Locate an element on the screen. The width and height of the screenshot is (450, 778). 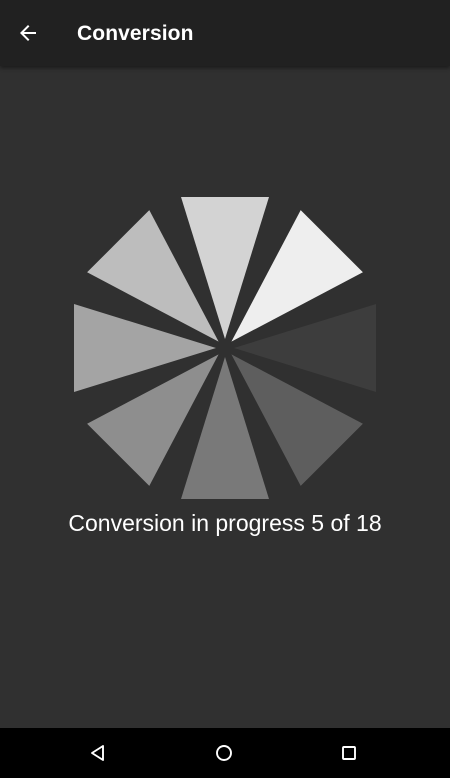
page-title: Conversion is located at coordinates (135, 33).